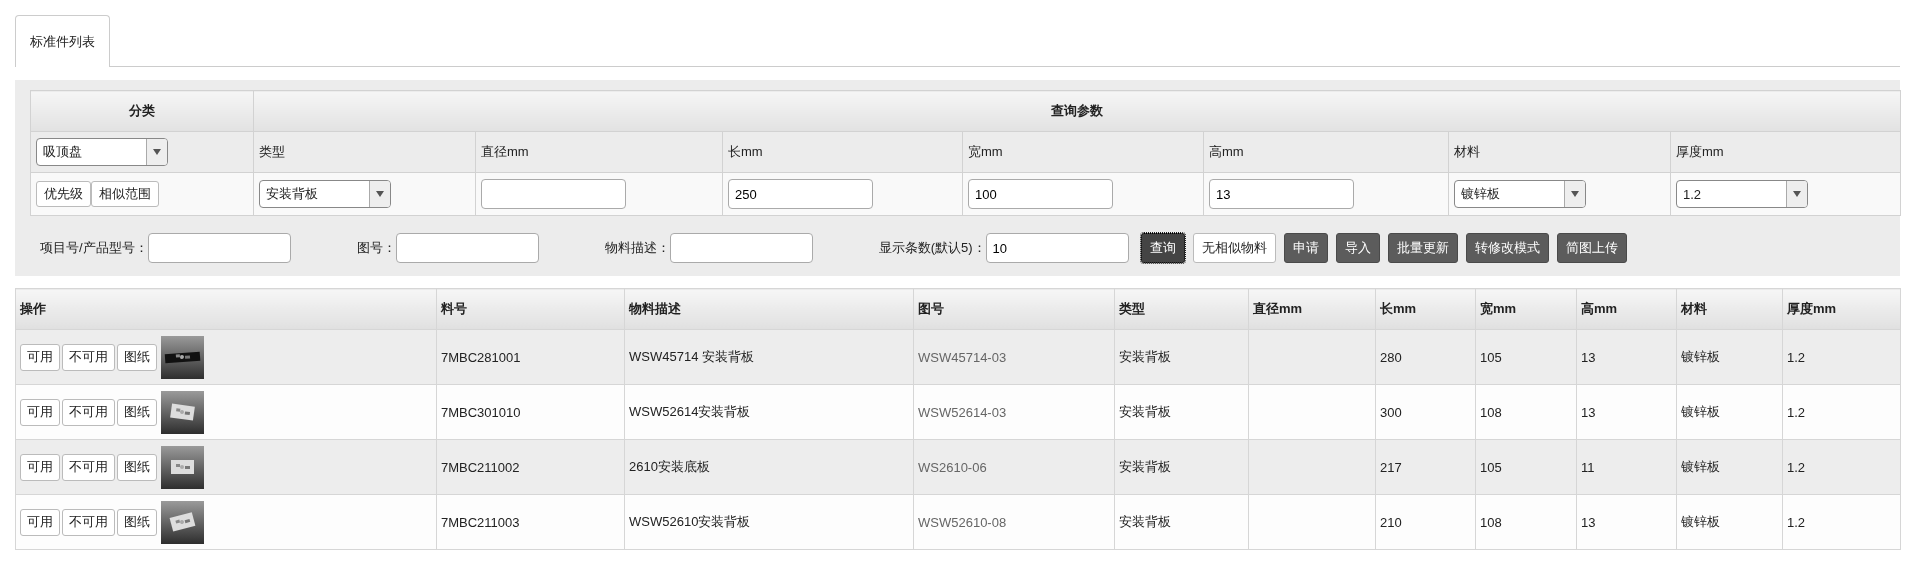 The height and width of the screenshot is (586, 1916). Describe the element at coordinates (505, 151) in the screenshot. I see `field-label: 直径mm` at that location.